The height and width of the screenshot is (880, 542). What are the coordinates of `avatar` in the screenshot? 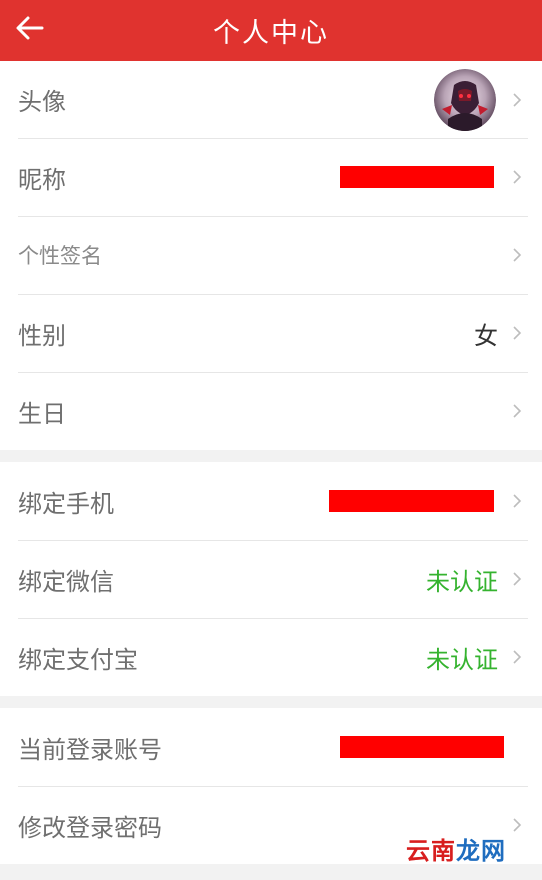 It's located at (465, 99).